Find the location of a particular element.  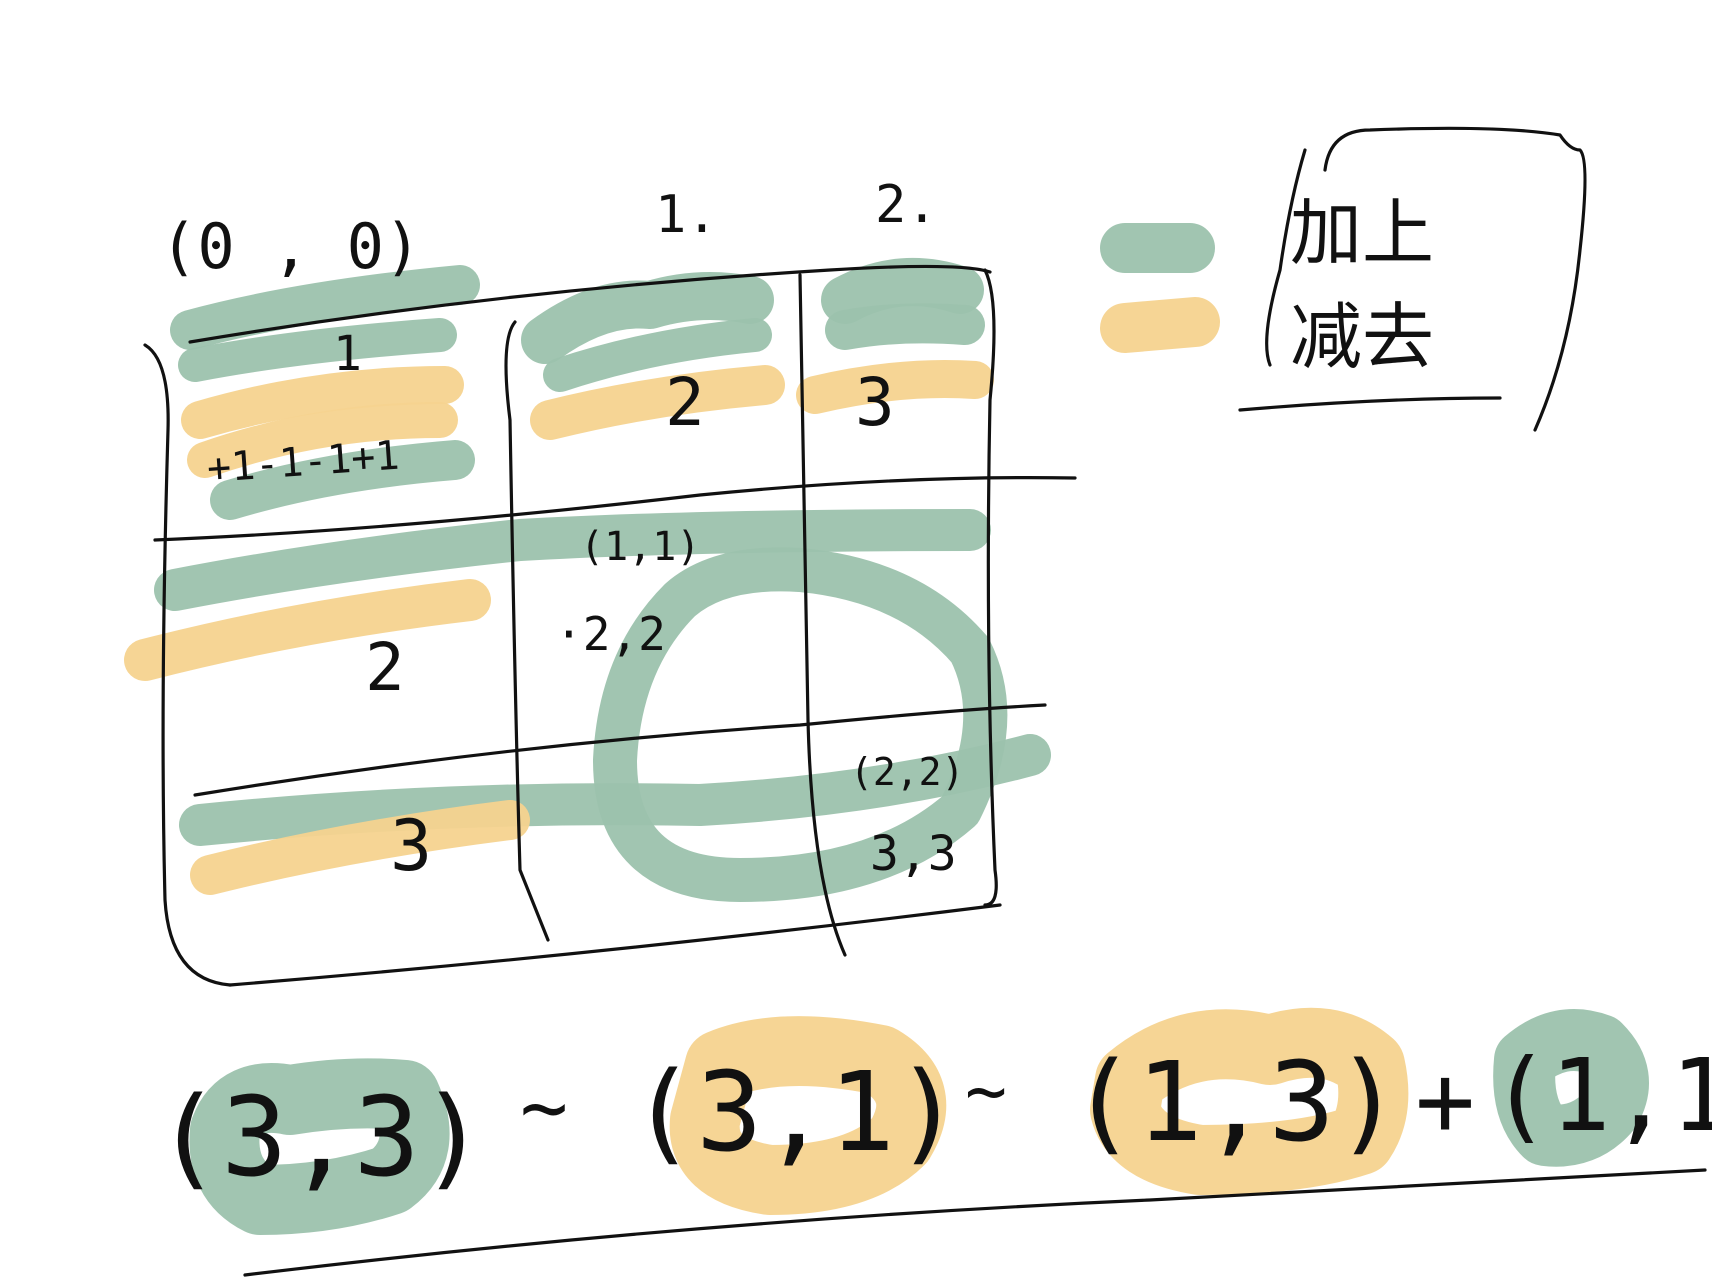

cell-r2c2-bottom: 3,3 is located at coordinates (913, 854).